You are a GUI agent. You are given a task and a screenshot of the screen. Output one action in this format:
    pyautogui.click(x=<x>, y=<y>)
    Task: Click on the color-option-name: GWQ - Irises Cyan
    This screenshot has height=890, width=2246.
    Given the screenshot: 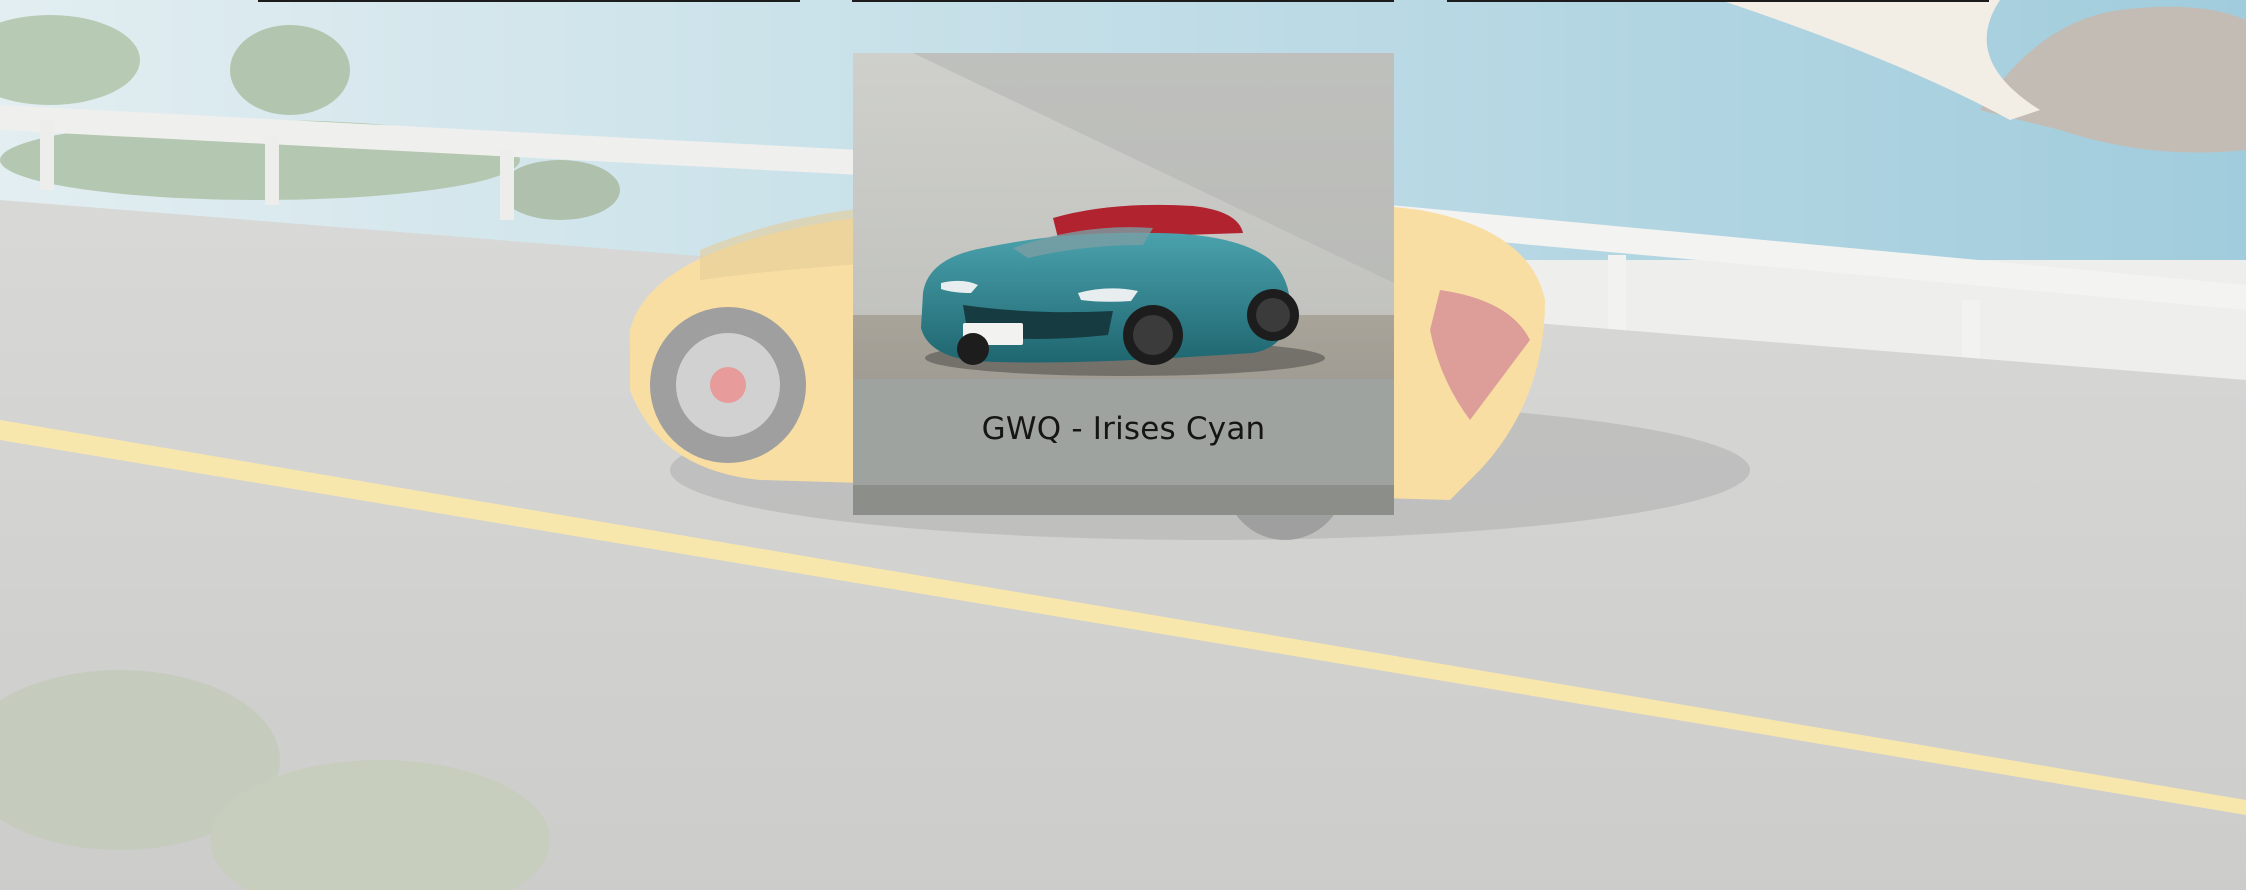 What is the action you would take?
    pyautogui.click(x=1123, y=429)
    